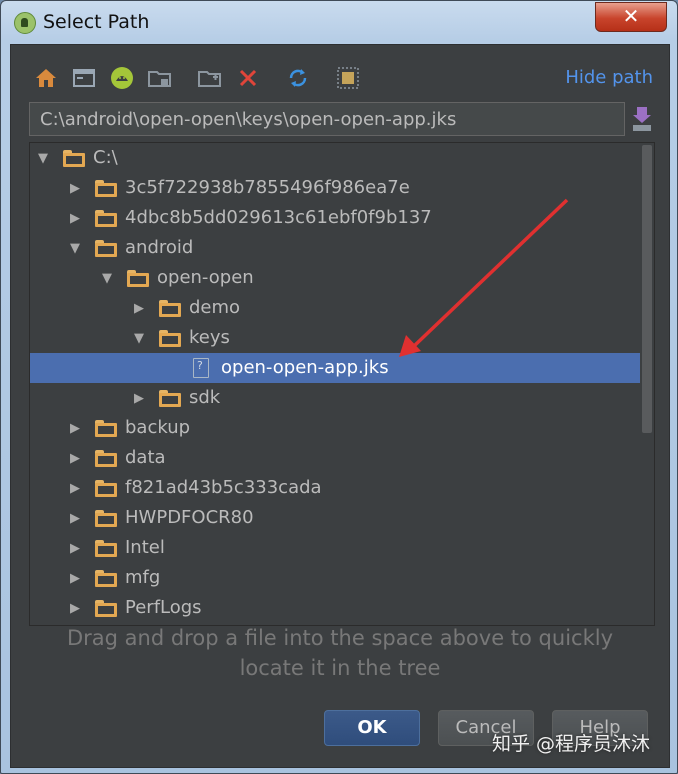  Describe the element at coordinates (571, 744) in the screenshot. I see `watermark: 知乎 @程序员沐沐` at that location.